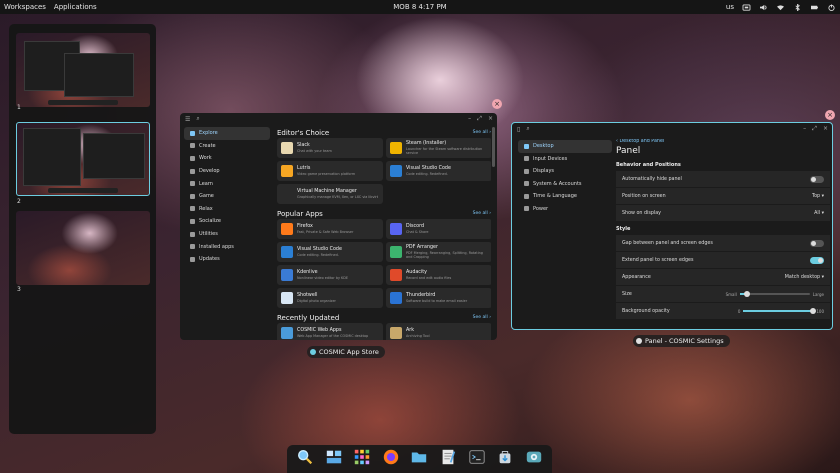  What do you see at coordinates (419, 459) in the screenshot?
I see `files-dock-button` at bounding box center [419, 459].